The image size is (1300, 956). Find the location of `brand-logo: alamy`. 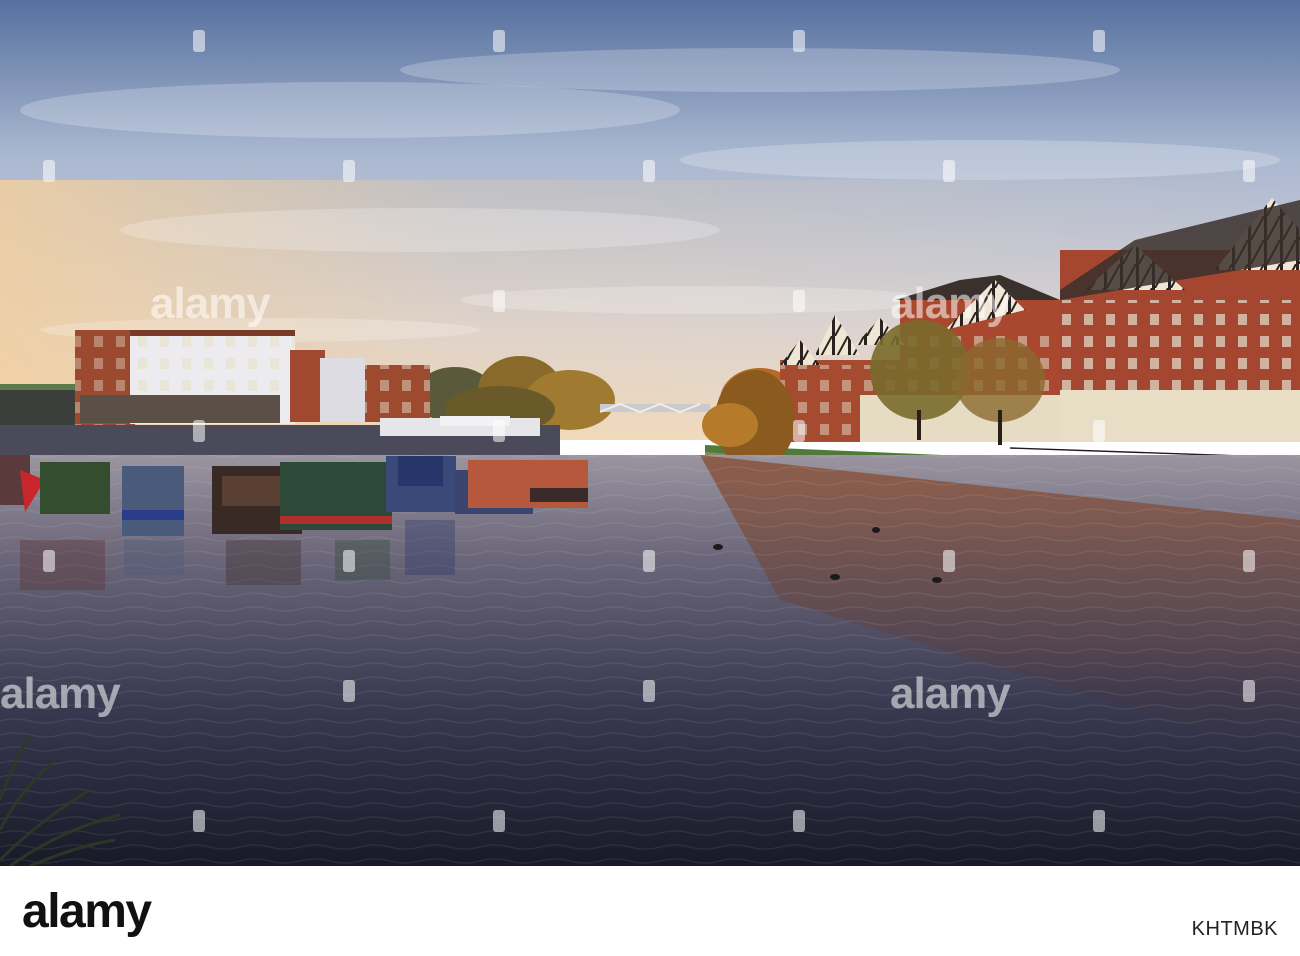

brand-logo: alamy is located at coordinates (87, 911).